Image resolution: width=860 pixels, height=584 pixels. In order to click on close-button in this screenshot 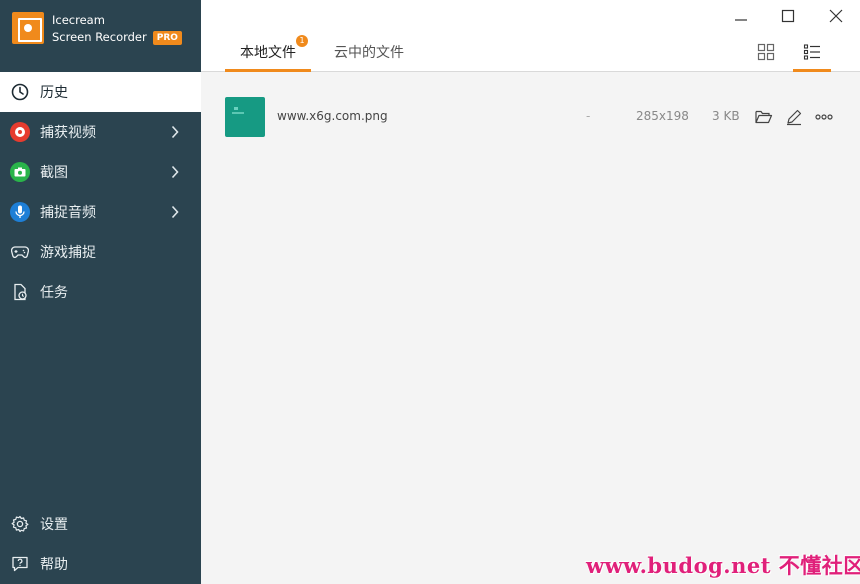, I will do `click(836, 16)`.